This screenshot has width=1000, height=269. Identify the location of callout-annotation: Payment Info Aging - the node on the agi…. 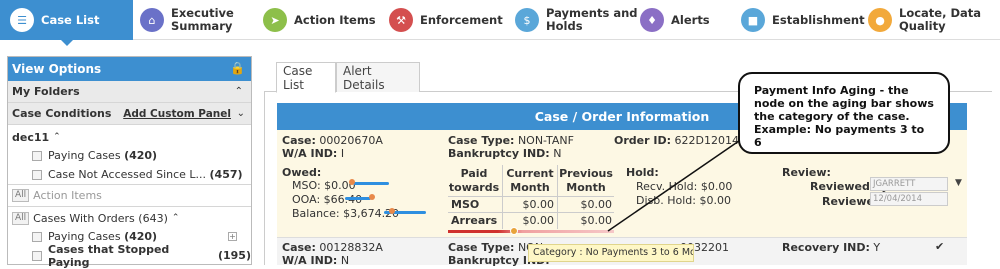
(844, 113).